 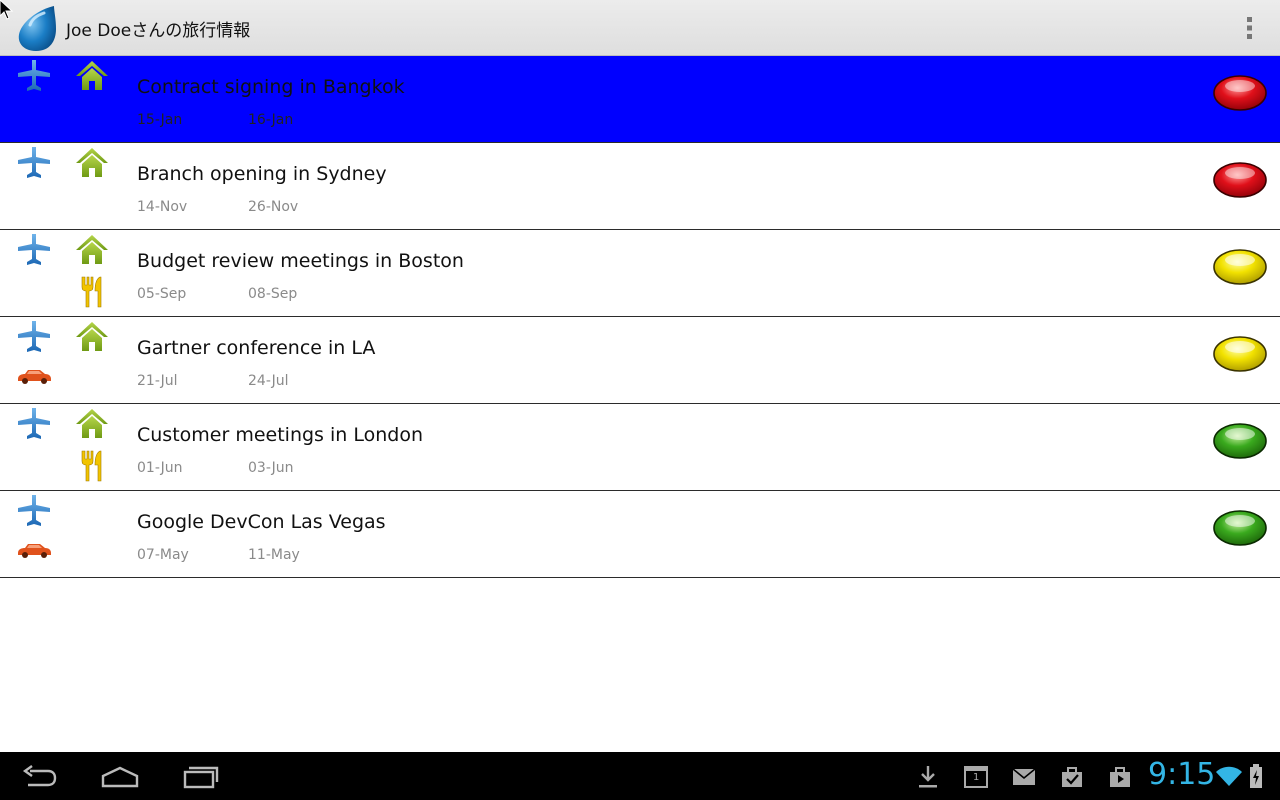 I want to click on trip-row: Gartner conference in LA 21-Jul 24-Jul, so click(x=640, y=360).